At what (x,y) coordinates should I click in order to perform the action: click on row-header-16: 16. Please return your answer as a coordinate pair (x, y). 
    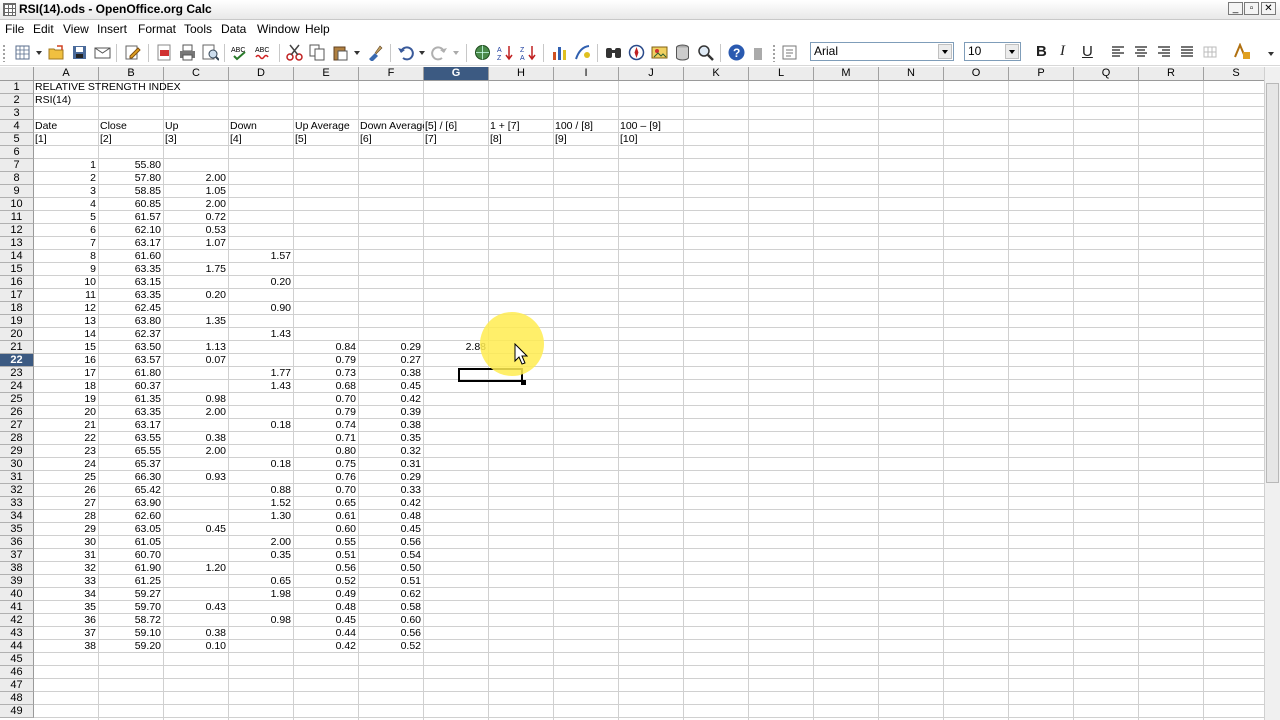
    Looking at the image, I should click on (17, 282).